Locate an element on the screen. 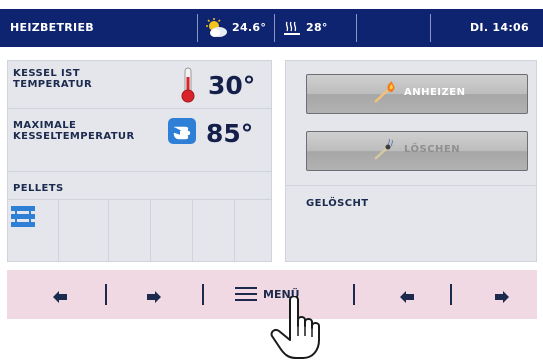 The height and width of the screenshot is (364, 543). extinguish-button-label: LÖSCHEN is located at coordinates (432, 149).